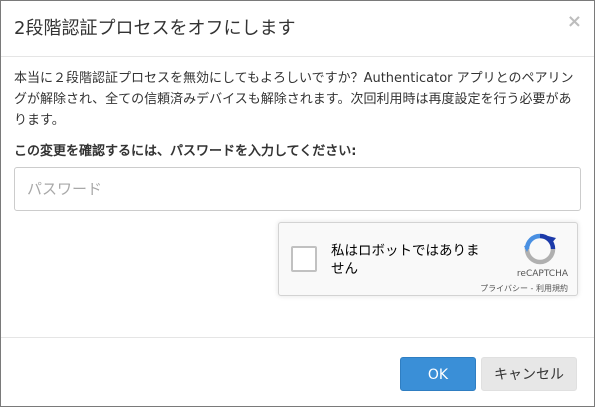 The image size is (595, 407). Describe the element at coordinates (185, 151) in the screenshot. I see `password-confirm-label: この変更を確認するには、パスワードを入力してください:` at that location.